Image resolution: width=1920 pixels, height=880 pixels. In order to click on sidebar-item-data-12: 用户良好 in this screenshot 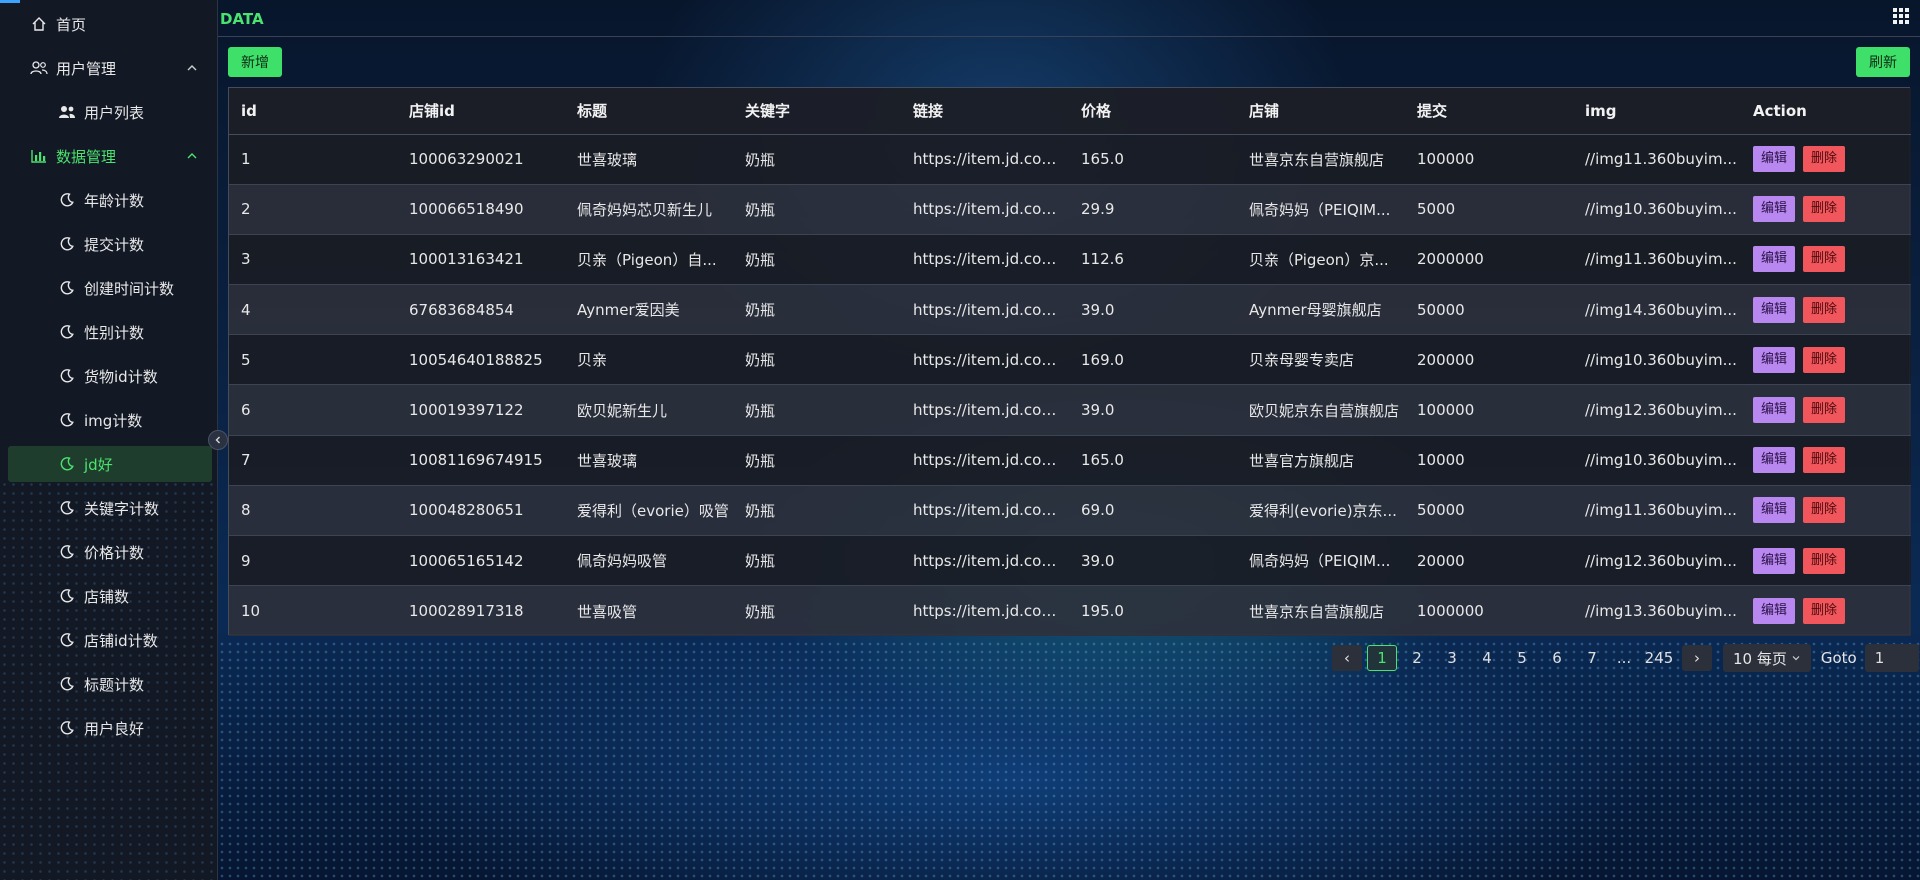, I will do `click(109, 728)`.